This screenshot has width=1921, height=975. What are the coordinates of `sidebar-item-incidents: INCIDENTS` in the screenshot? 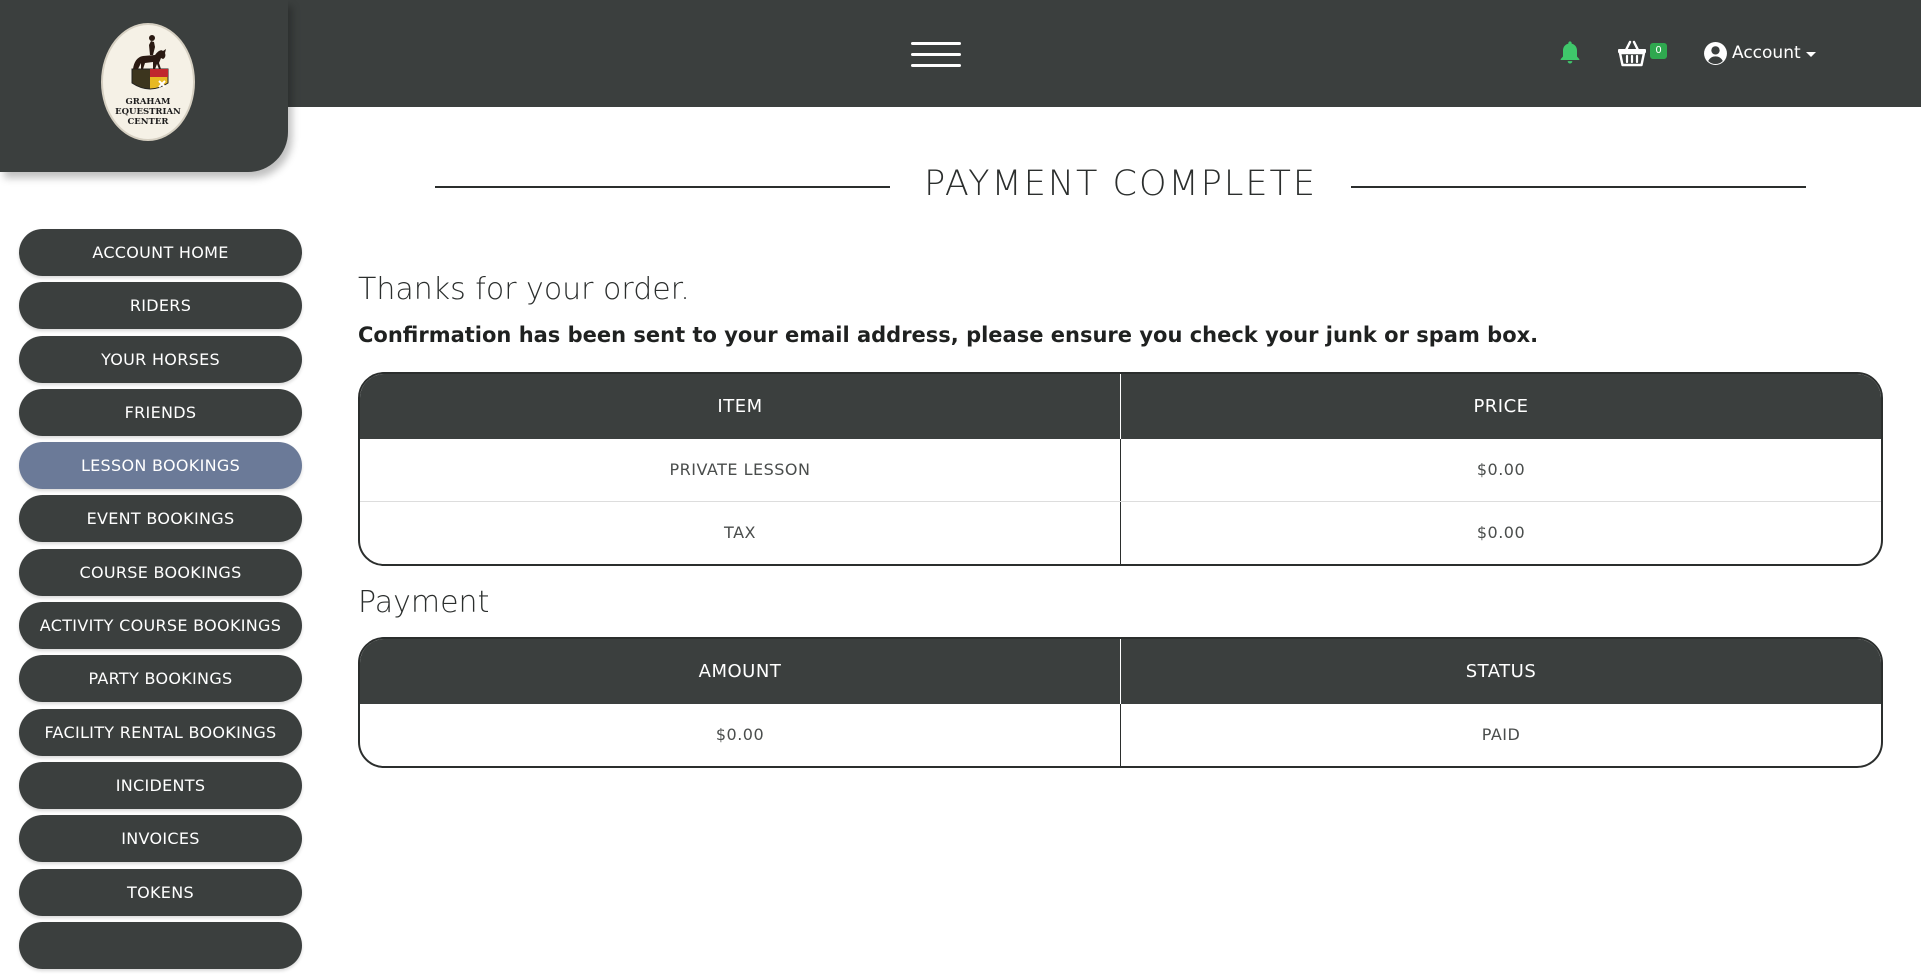 It's located at (160, 785).